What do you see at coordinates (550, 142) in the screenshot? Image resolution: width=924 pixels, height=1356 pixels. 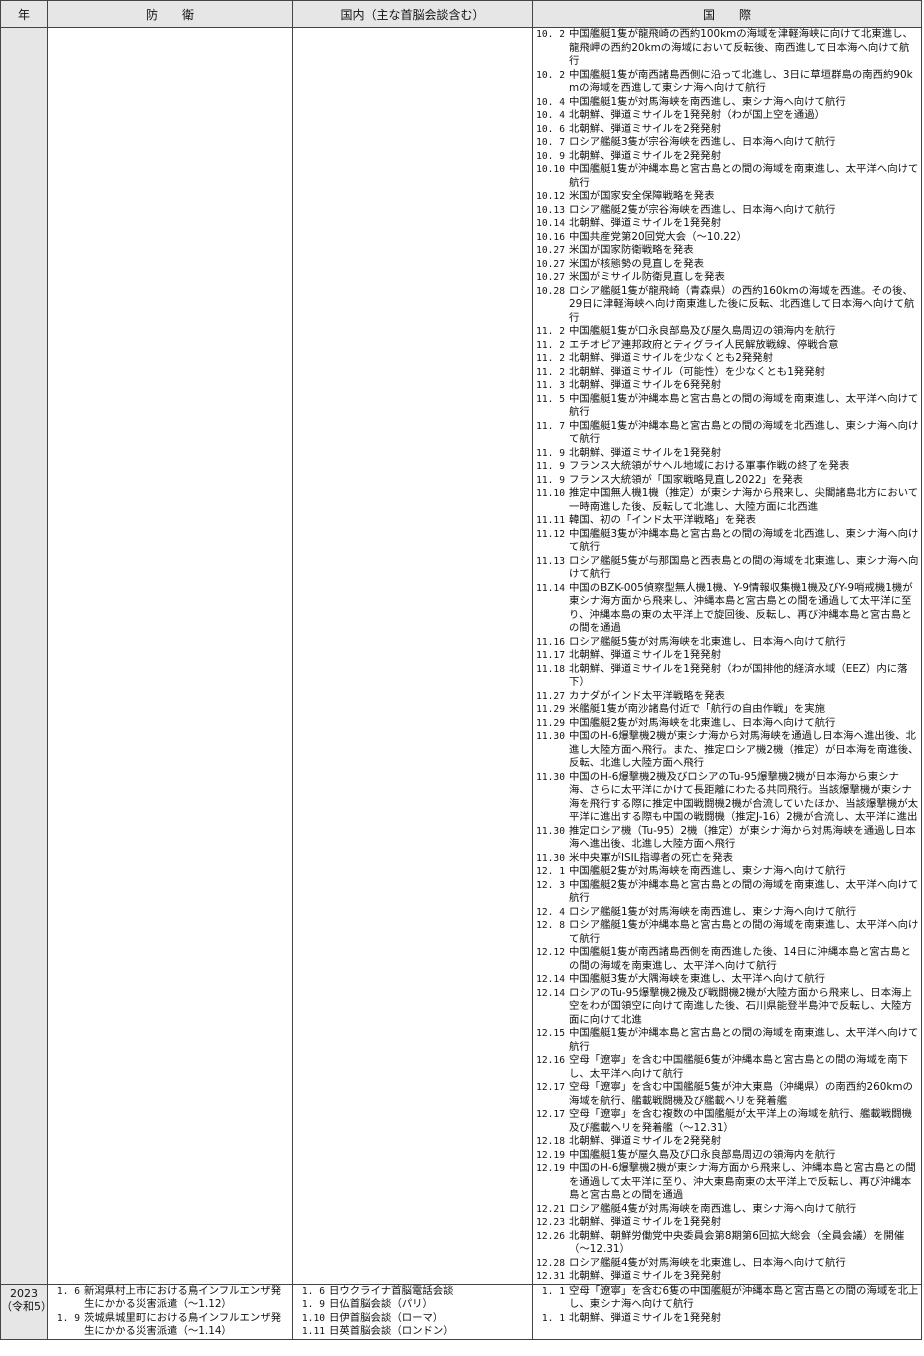 I see `entry-date: 10. 7` at bounding box center [550, 142].